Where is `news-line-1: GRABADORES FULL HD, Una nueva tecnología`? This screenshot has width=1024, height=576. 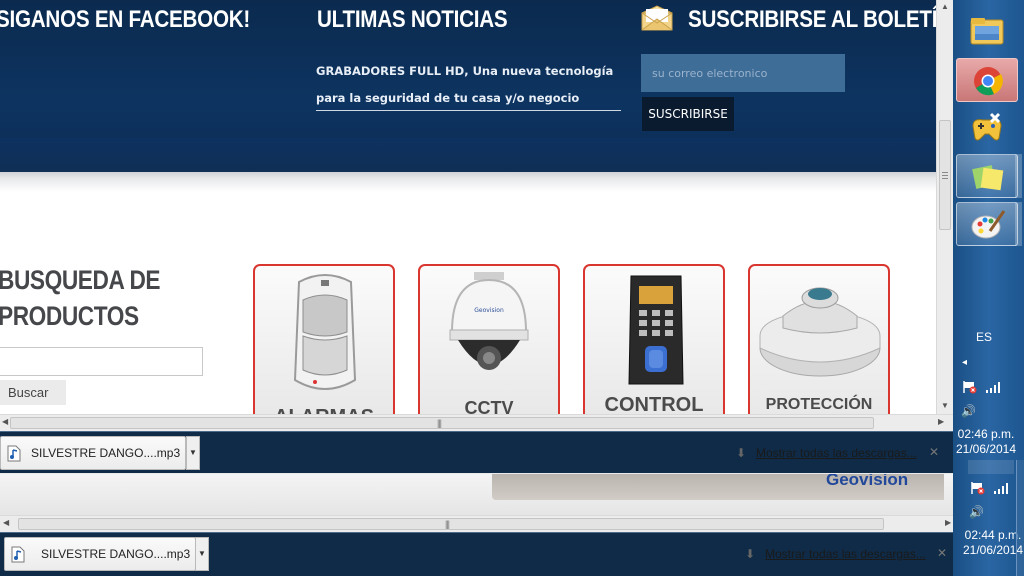
news-line-1: GRABADORES FULL HD, Una nueva tecnología is located at coordinates (465, 71).